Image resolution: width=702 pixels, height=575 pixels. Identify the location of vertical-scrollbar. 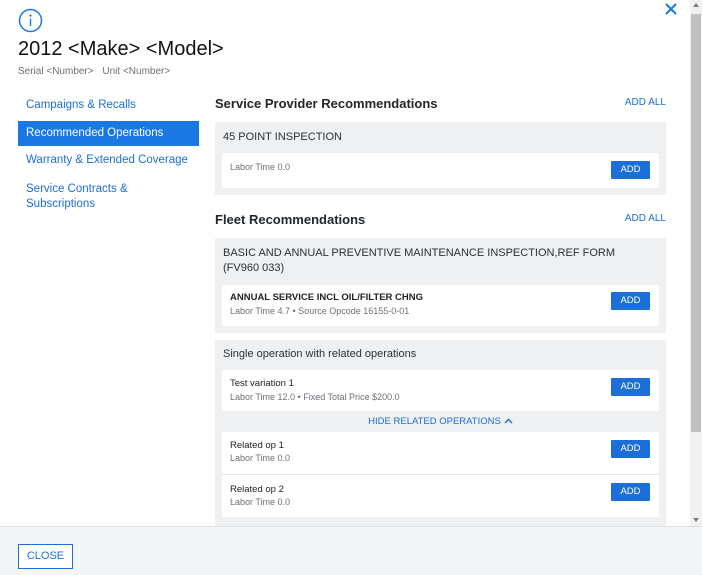
(696, 263).